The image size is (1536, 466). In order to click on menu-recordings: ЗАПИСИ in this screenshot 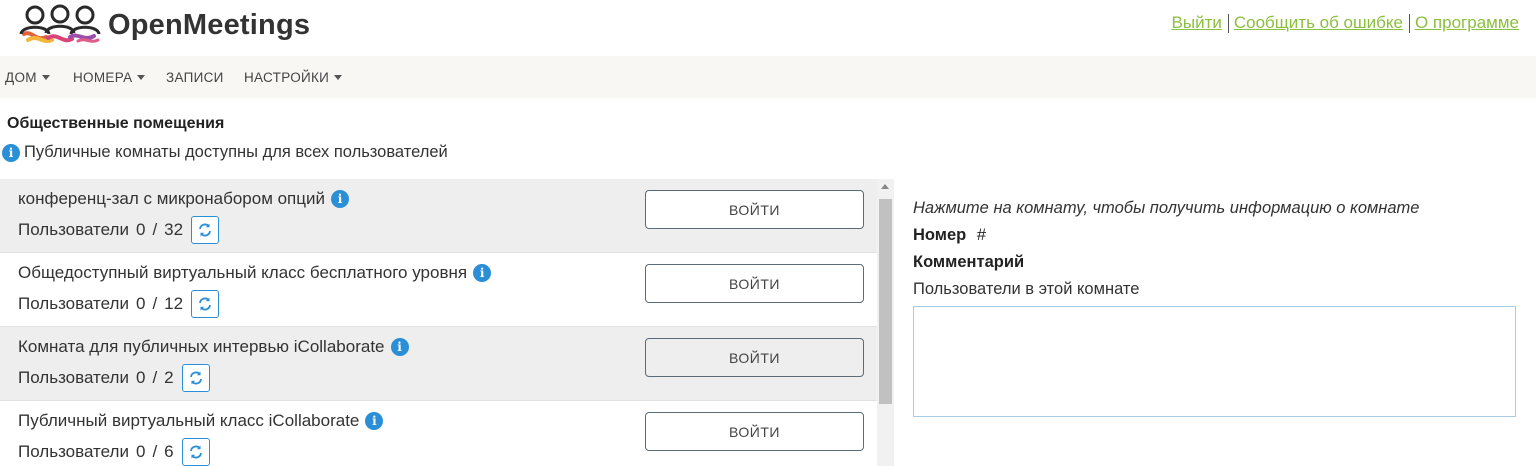, I will do `click(195, 77)`.